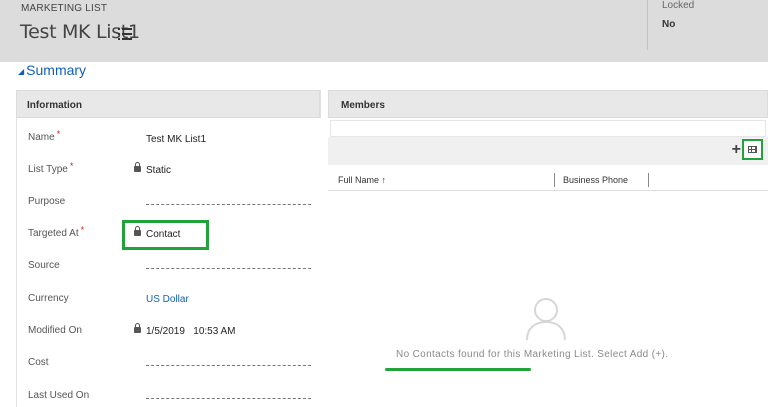 The image size is (768, 407). I want to click on field-label-text: Purpose, so click(47, 201).